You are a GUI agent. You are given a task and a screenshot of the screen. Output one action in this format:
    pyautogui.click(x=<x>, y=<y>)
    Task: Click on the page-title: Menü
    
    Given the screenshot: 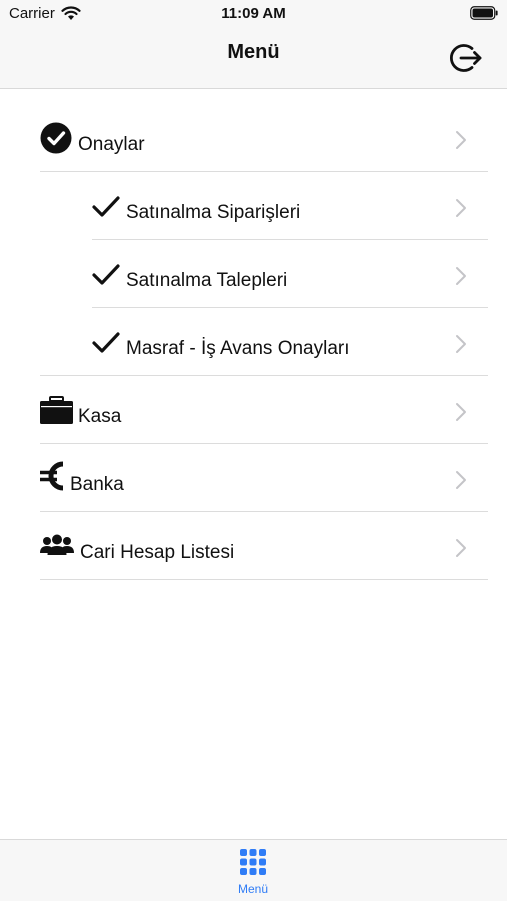 What is the action you would take?
    pyautogui.click(x=253, y=52)
    